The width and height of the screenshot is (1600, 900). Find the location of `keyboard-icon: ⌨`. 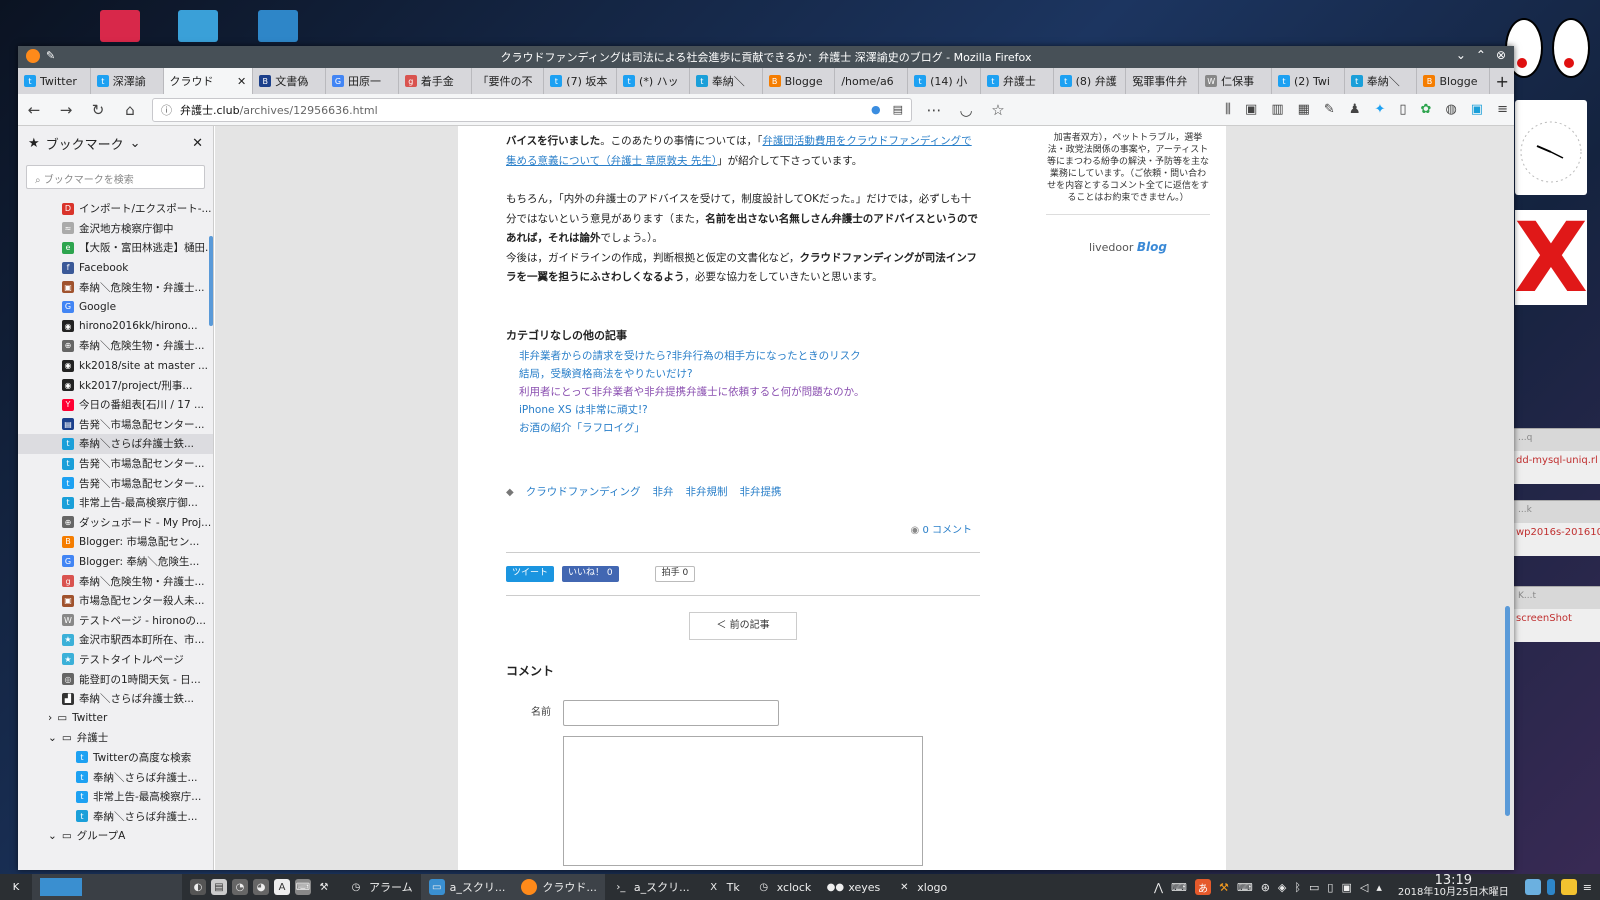

keyboard-icon: ⌨ is located at coordinates (303, 887).